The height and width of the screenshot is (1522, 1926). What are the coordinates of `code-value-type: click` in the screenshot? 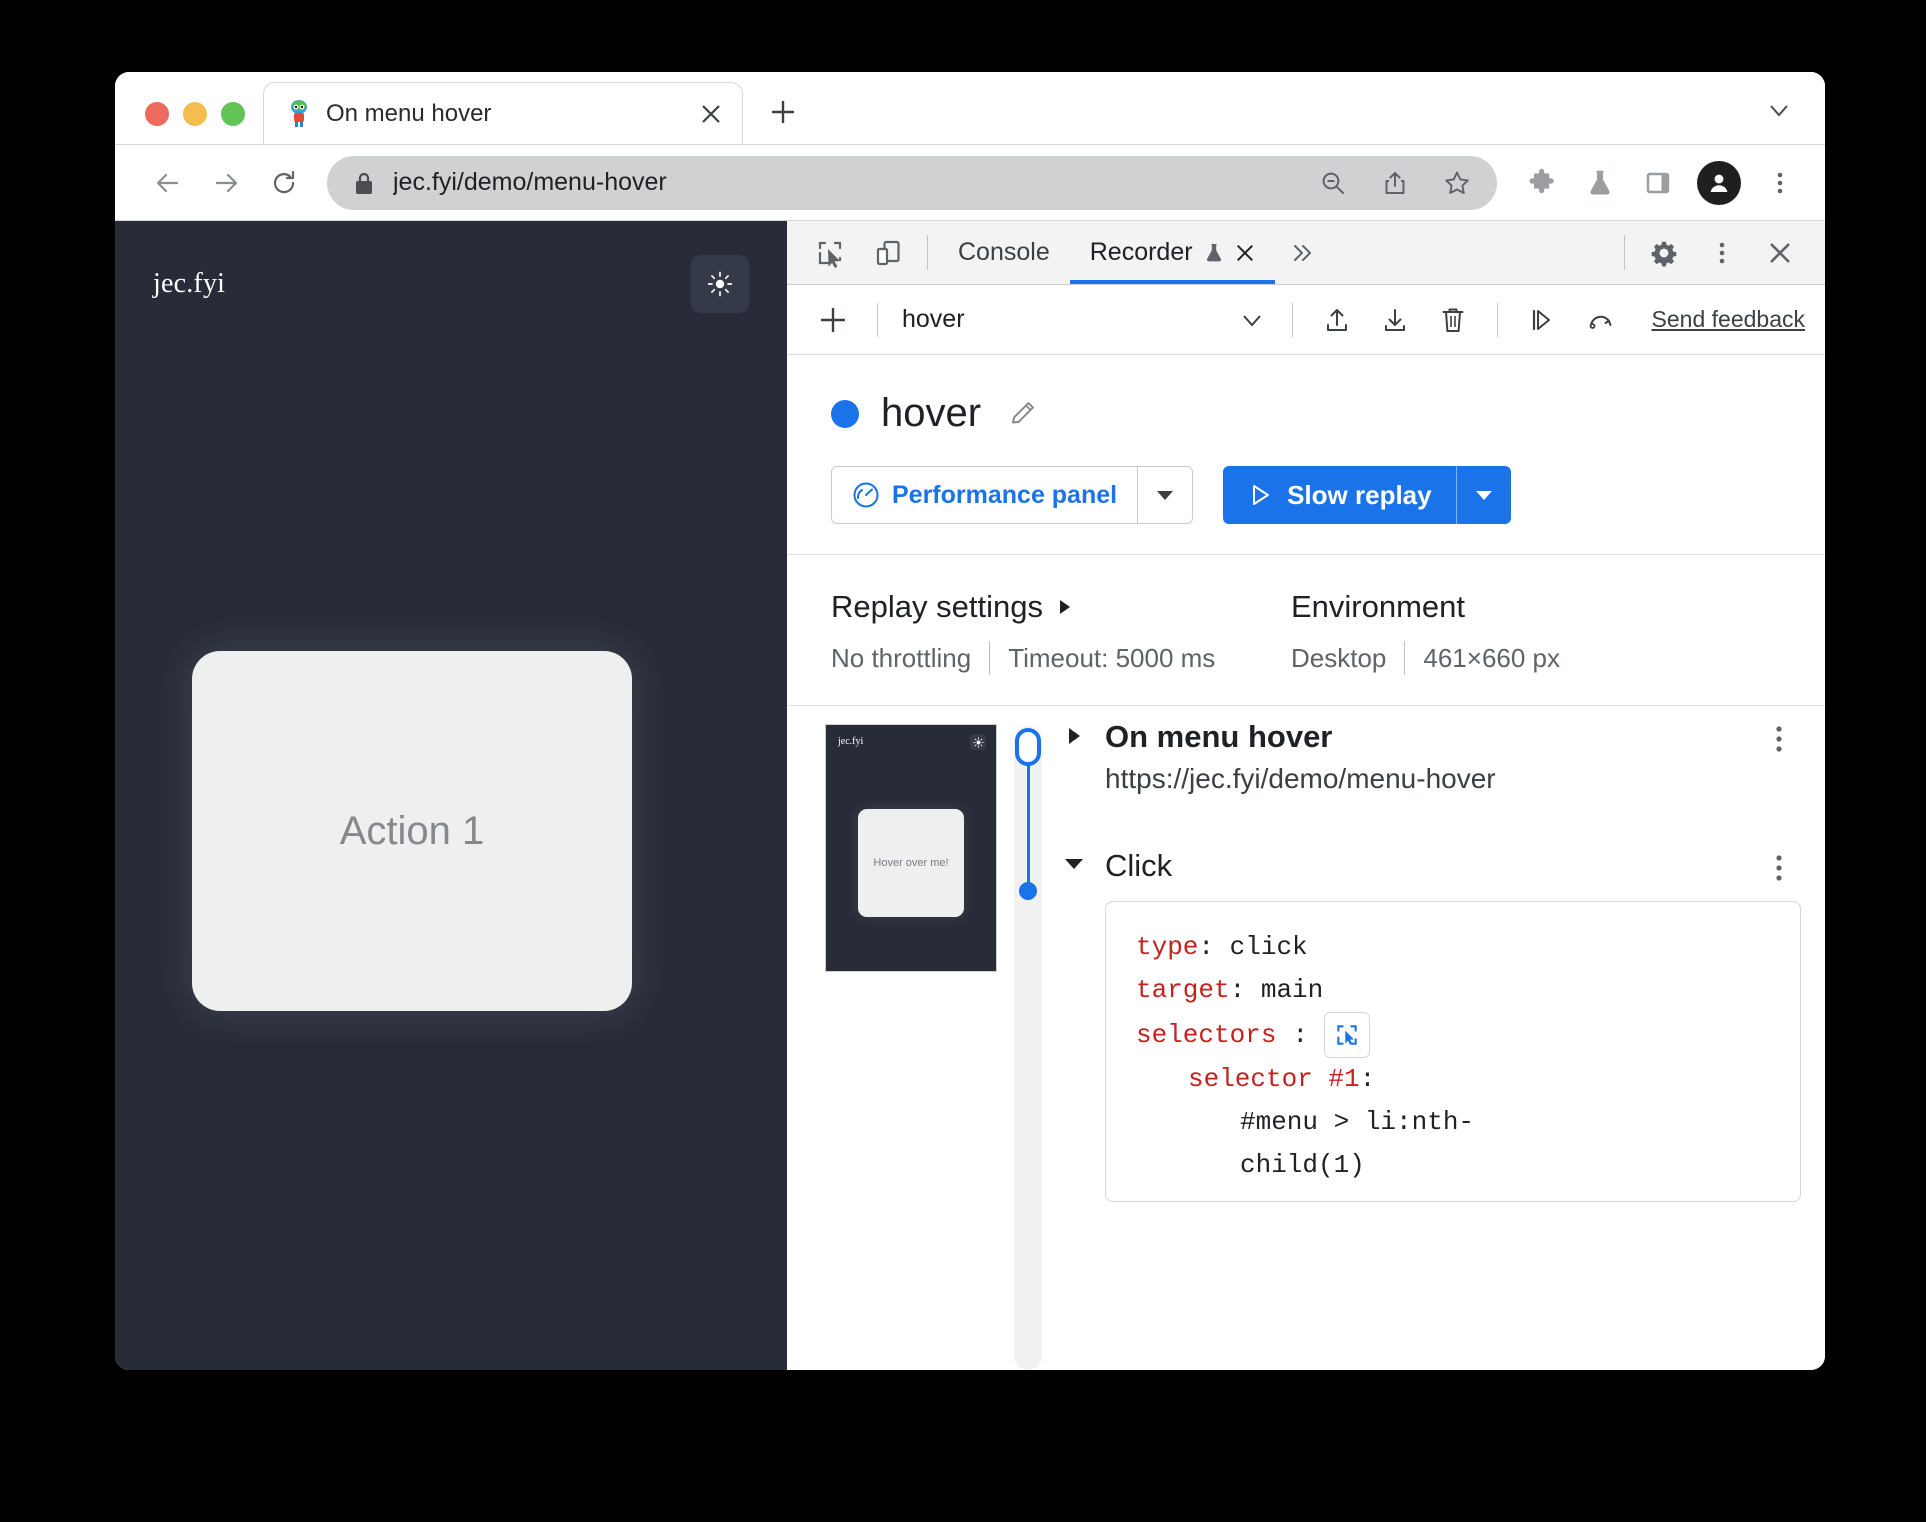 It's located at (1268, 947).